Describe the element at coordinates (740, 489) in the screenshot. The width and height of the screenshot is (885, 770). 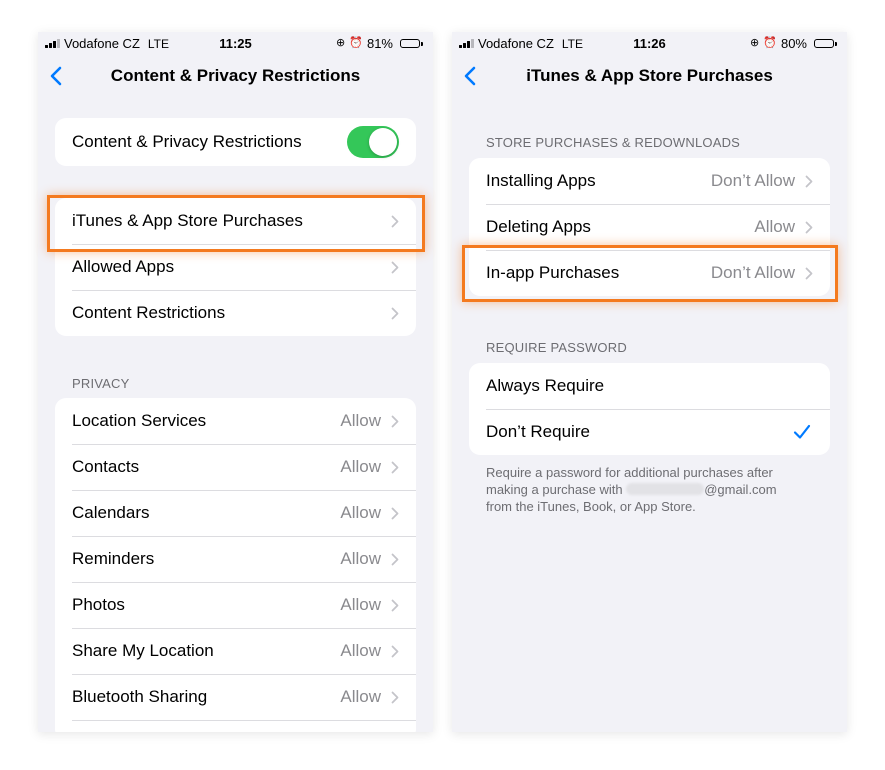
I see `footer-line-2-suffix: @gmail.com` at that location.